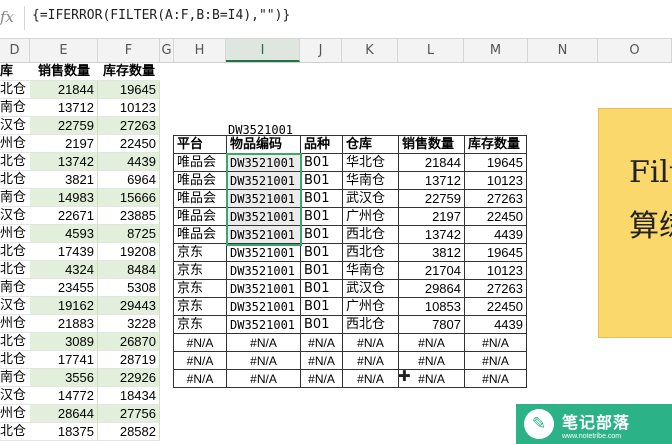 The height and width of the screenshot is (444, 672). I want to click on result-table-cell: 29864, so click(431, 288).